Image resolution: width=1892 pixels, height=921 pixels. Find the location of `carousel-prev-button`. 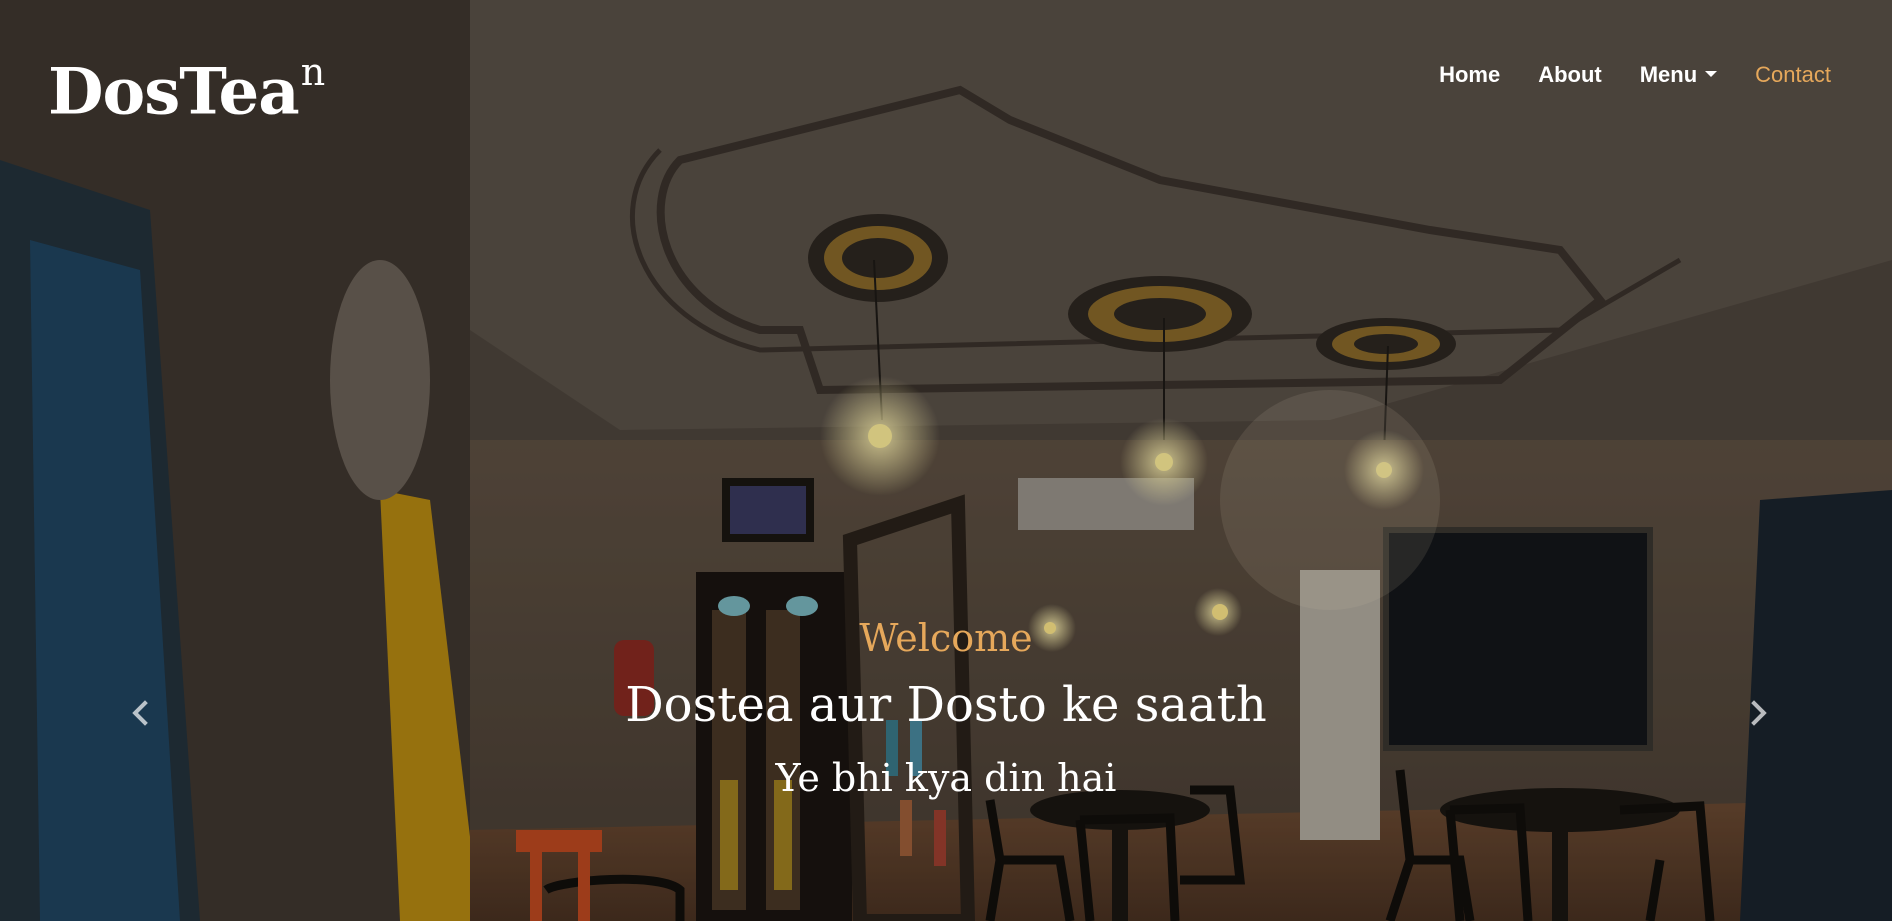

carousel-prev-button is located at coordinates (142, 713).